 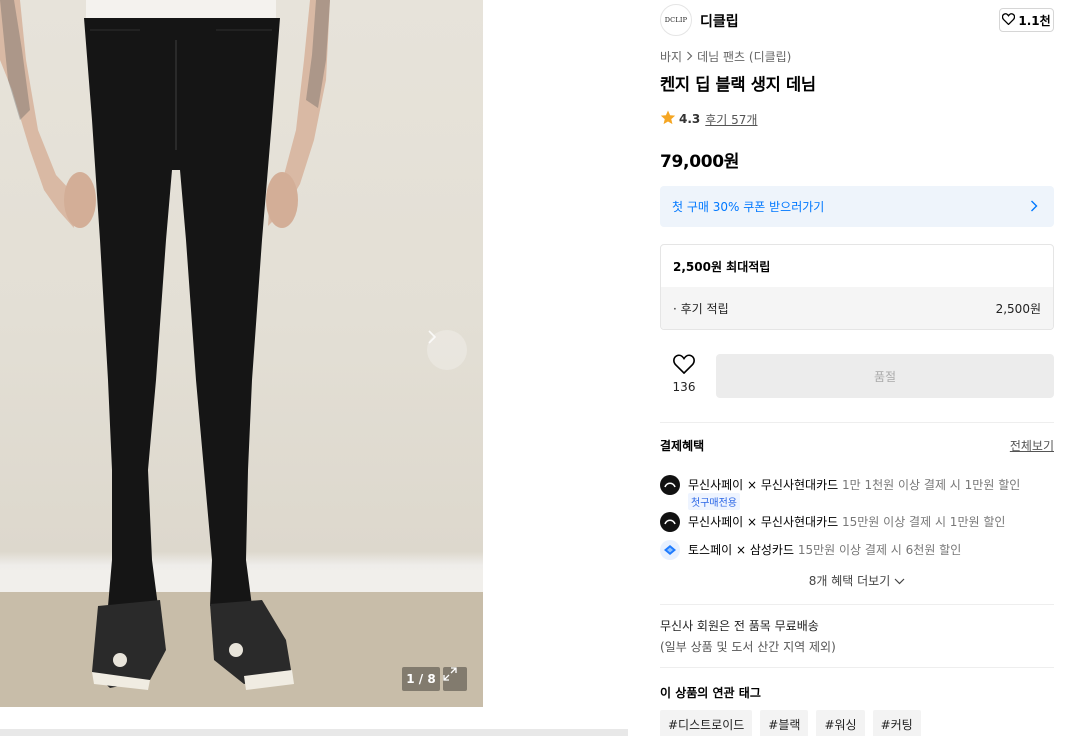 What do you see at coordinates (741, 550) in the screenshot?
I see `benefit-name: 토스페이 × 삼성카드` at bounding box center [741, 550].